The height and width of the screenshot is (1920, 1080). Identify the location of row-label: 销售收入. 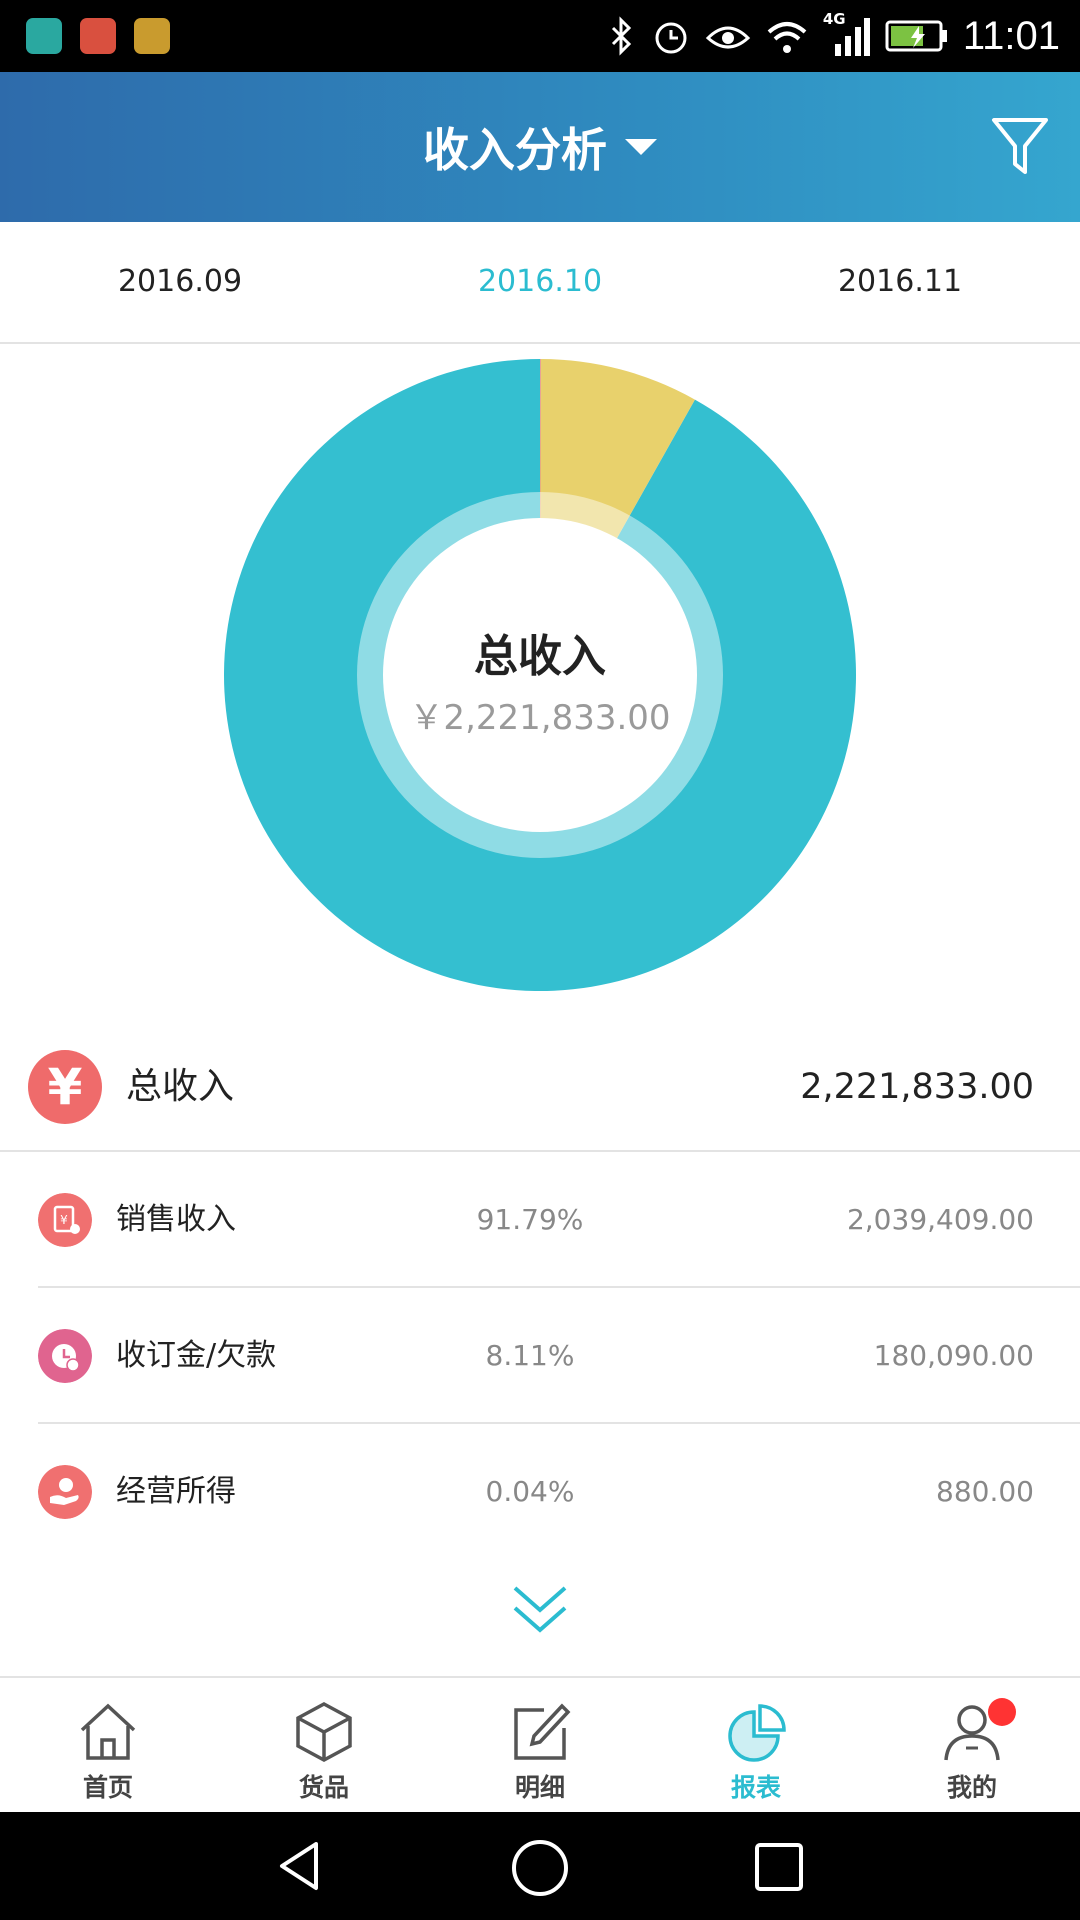
(176, 1219).